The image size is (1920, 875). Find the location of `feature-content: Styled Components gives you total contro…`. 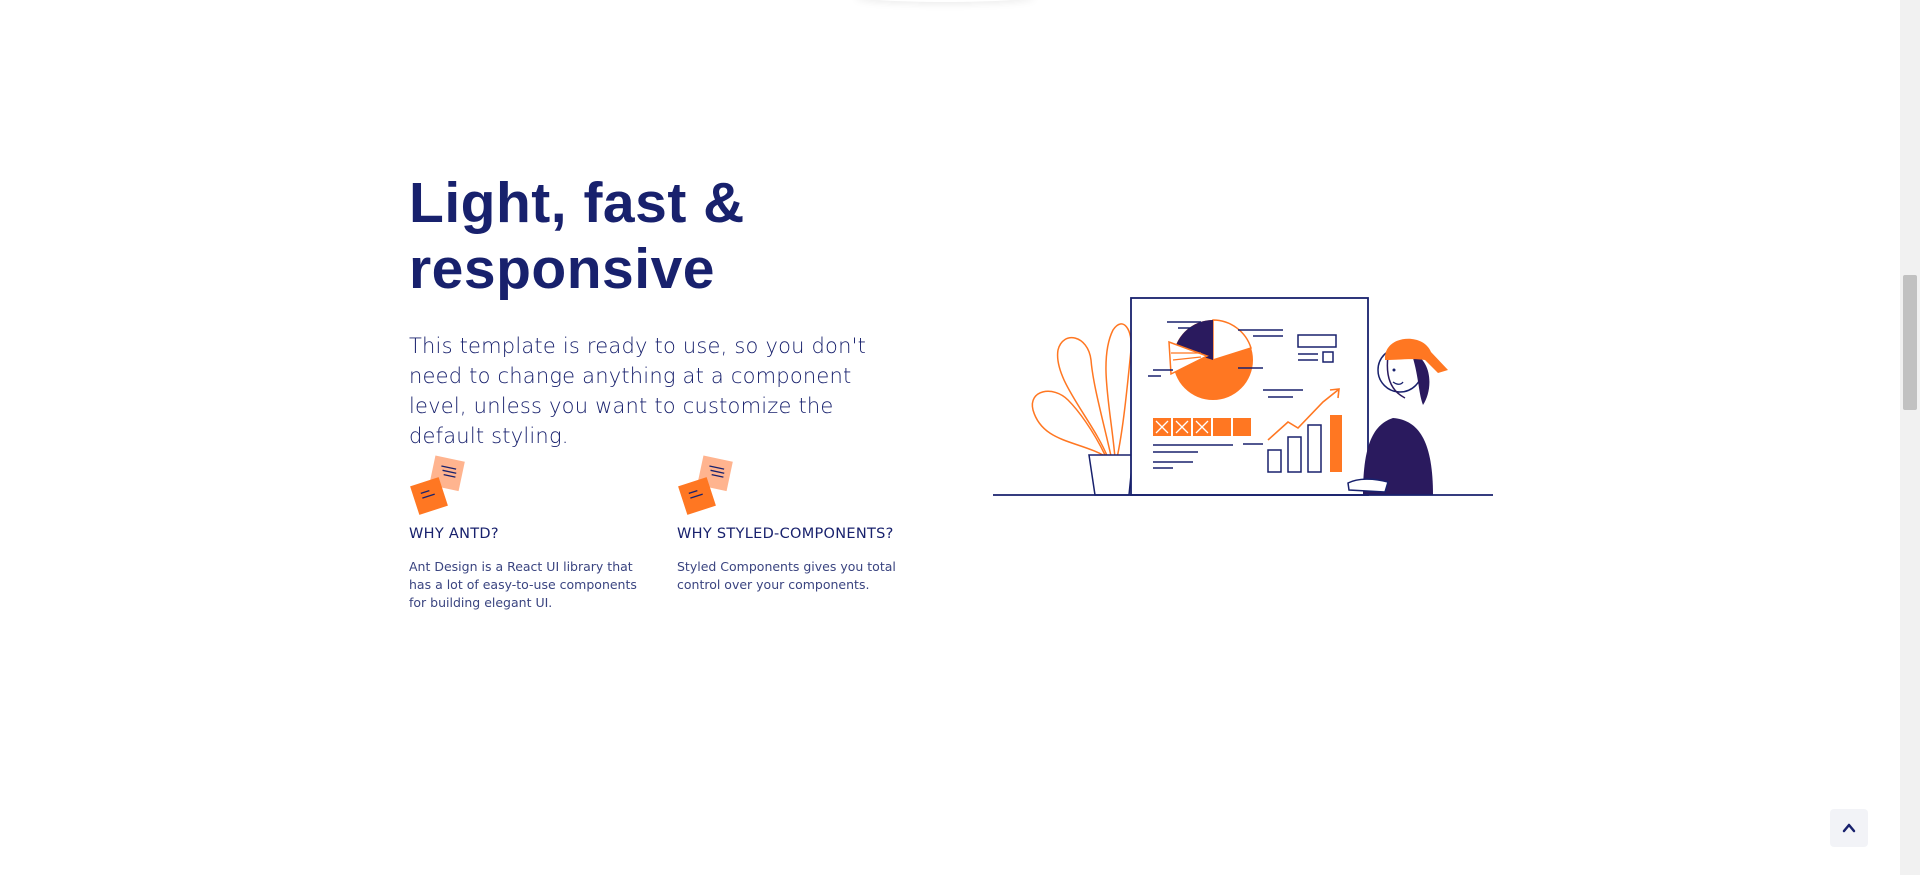

feature-content: Styled Components gives you total contro… is located at coordinates (786, 575).